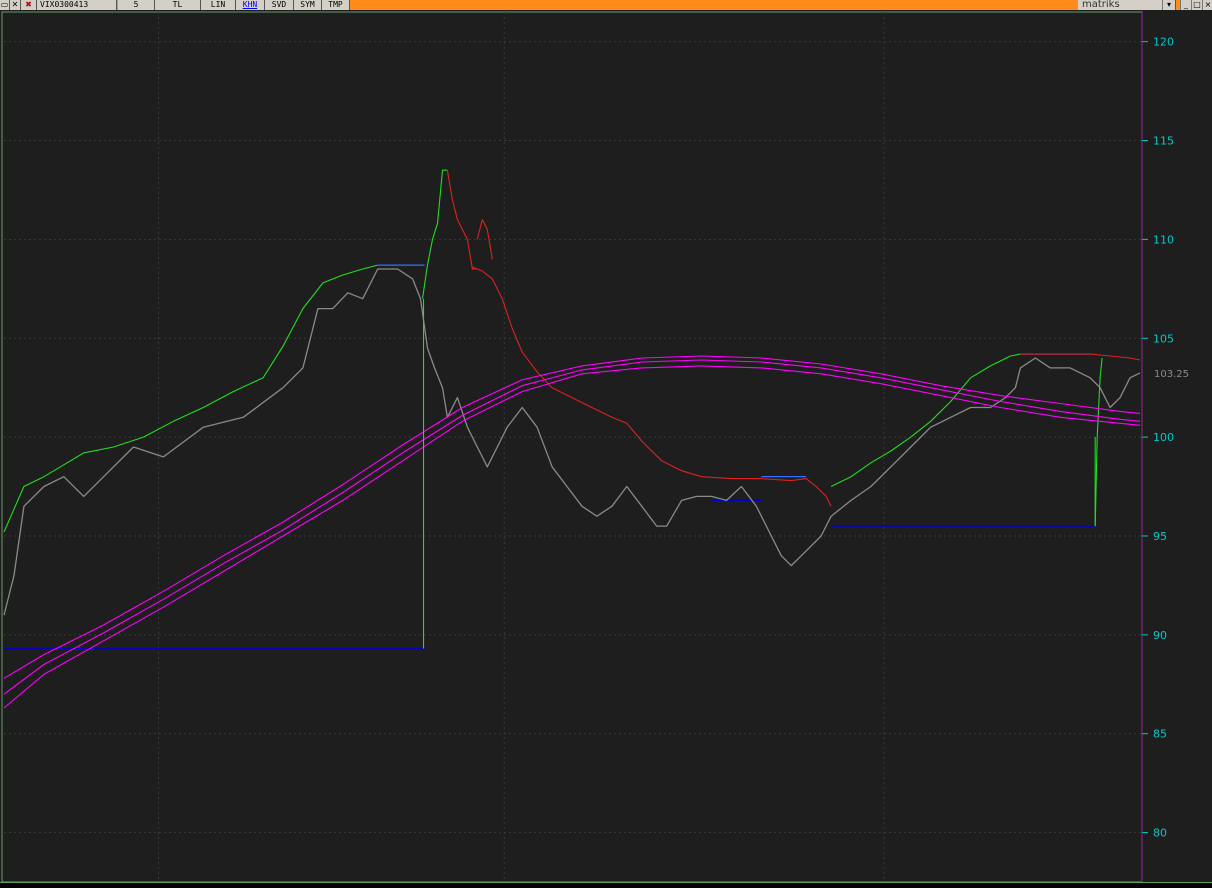  I want to click on tmp-button: TMP, so click(336, 5).